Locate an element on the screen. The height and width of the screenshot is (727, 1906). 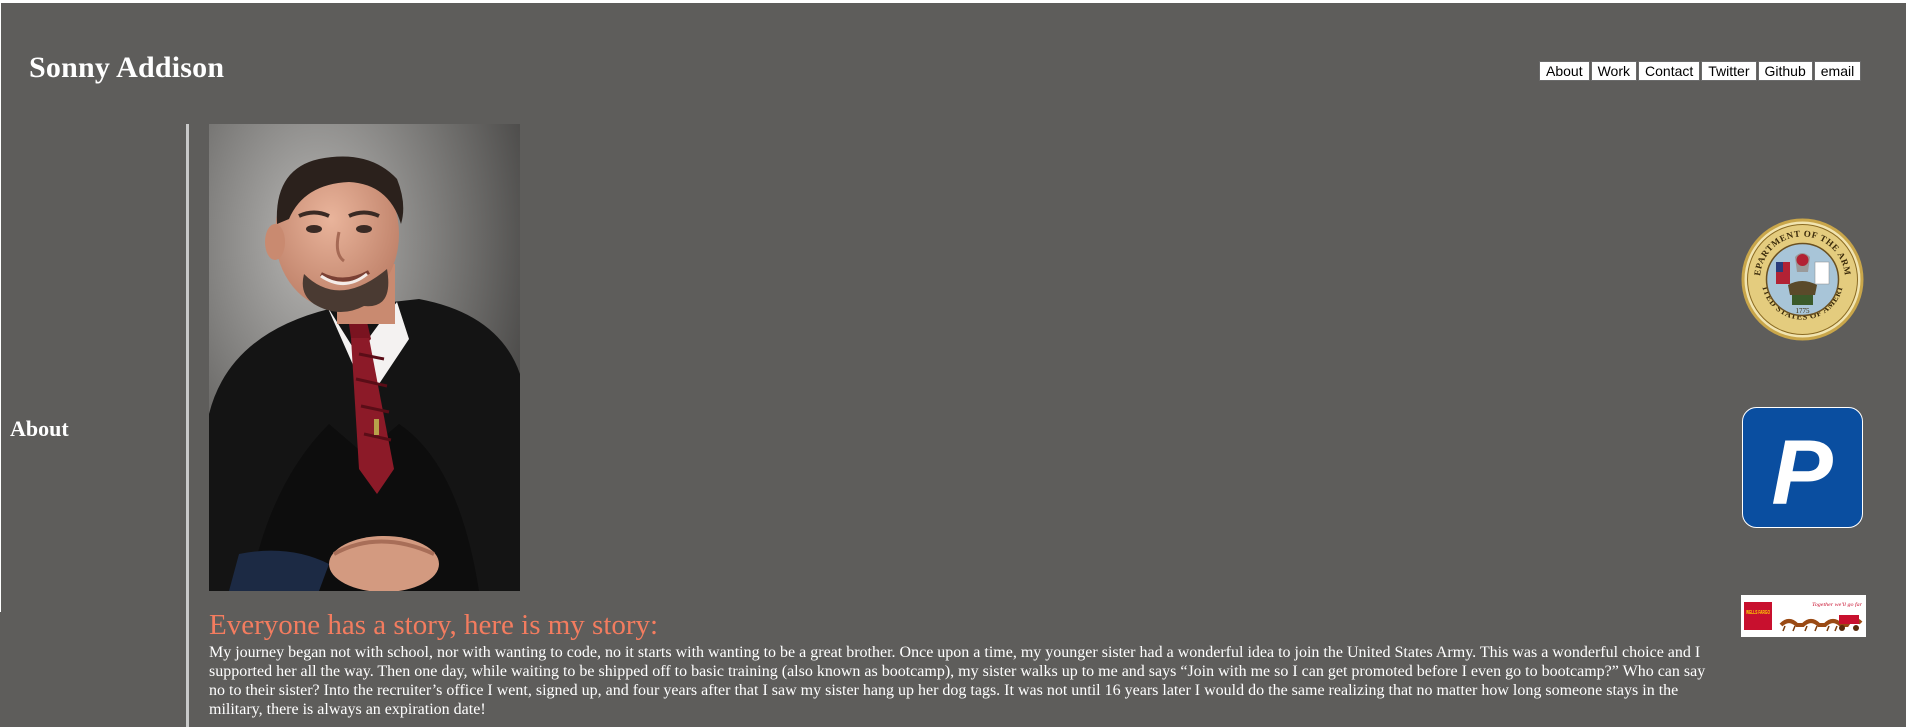
wf-badge-text: WELLS FARGO is located at coordinates (1758, 613).